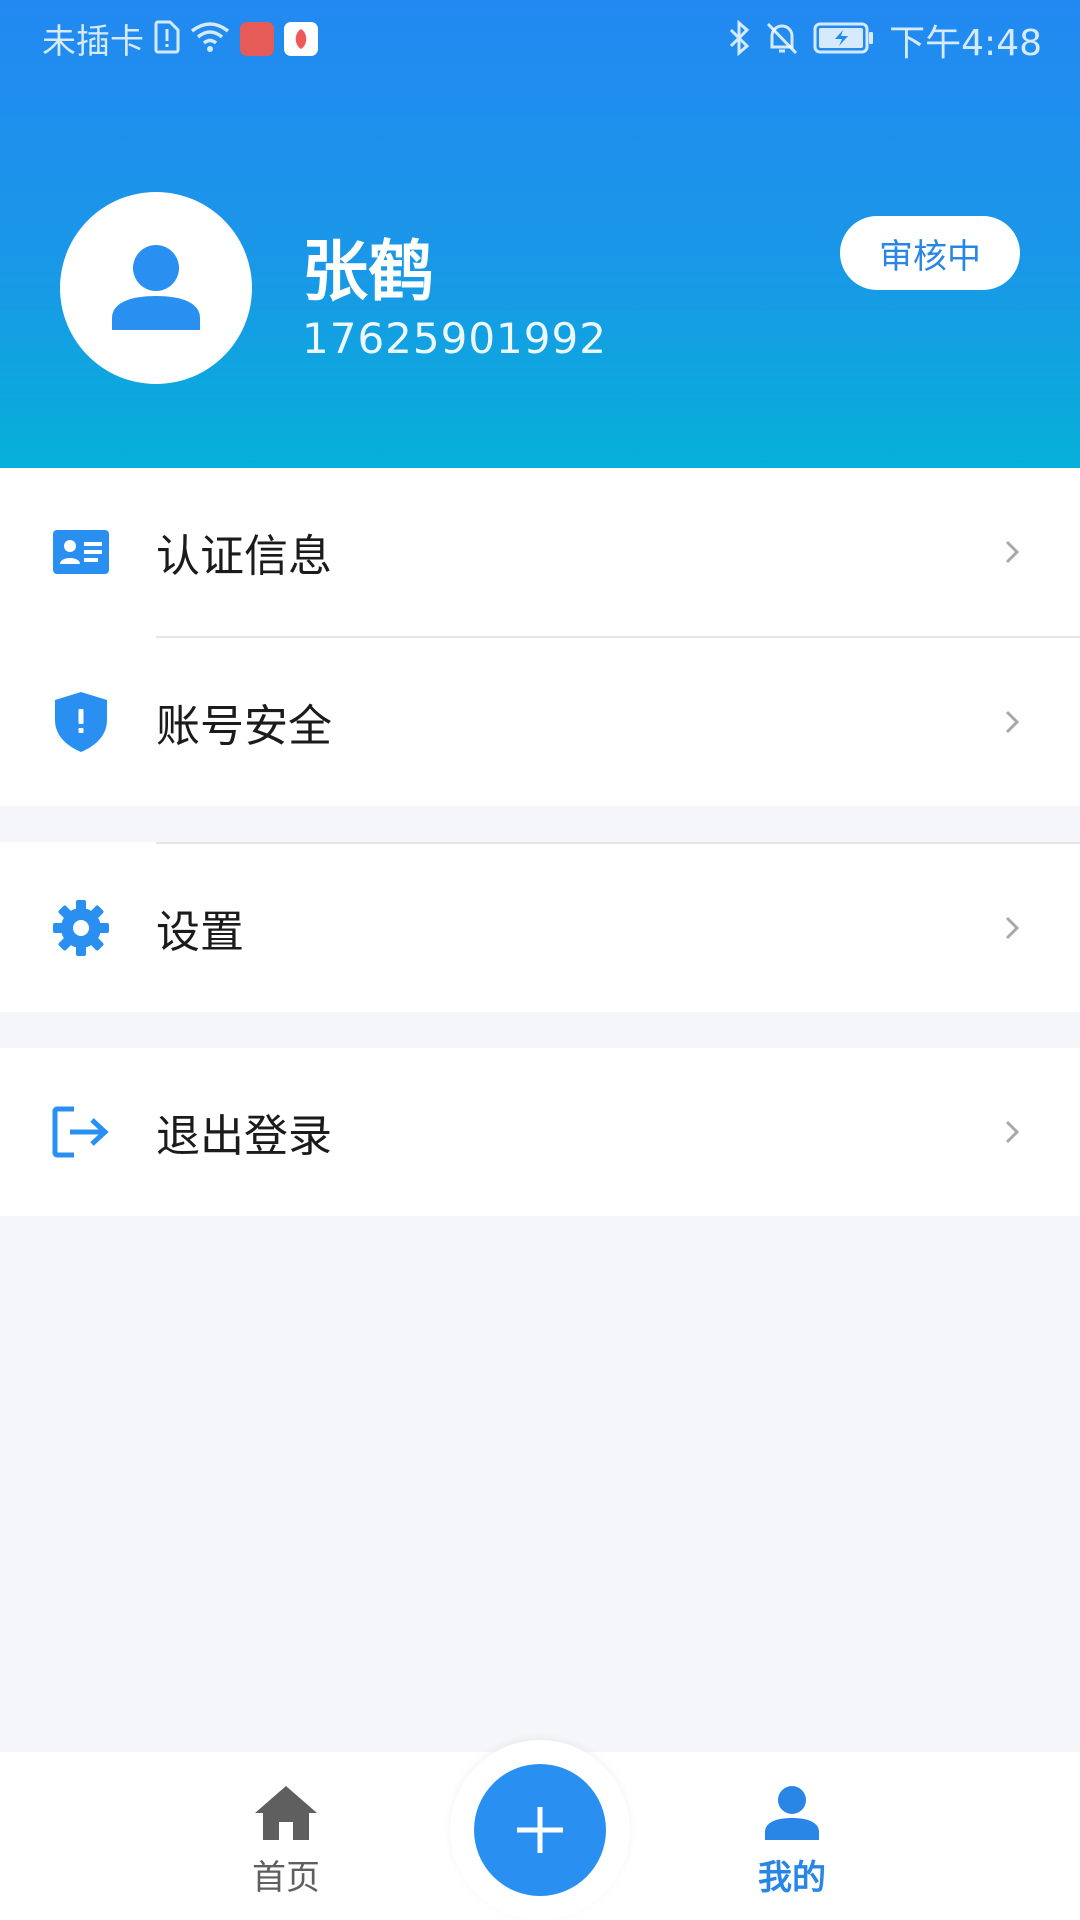  I want to click on add-button, so click(540, 1830).